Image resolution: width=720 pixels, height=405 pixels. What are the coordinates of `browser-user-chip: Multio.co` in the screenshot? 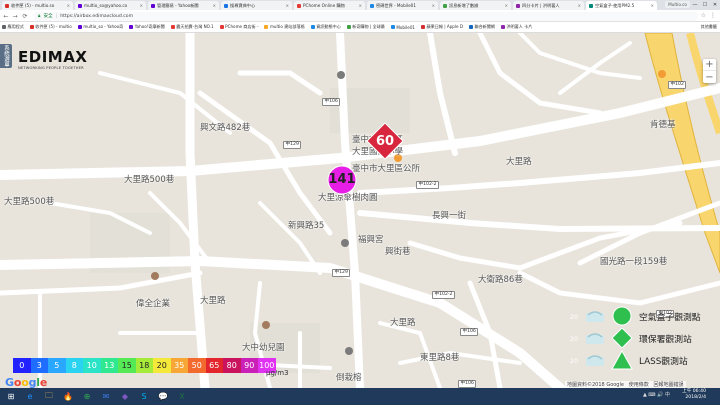 It's located at (677, 4).